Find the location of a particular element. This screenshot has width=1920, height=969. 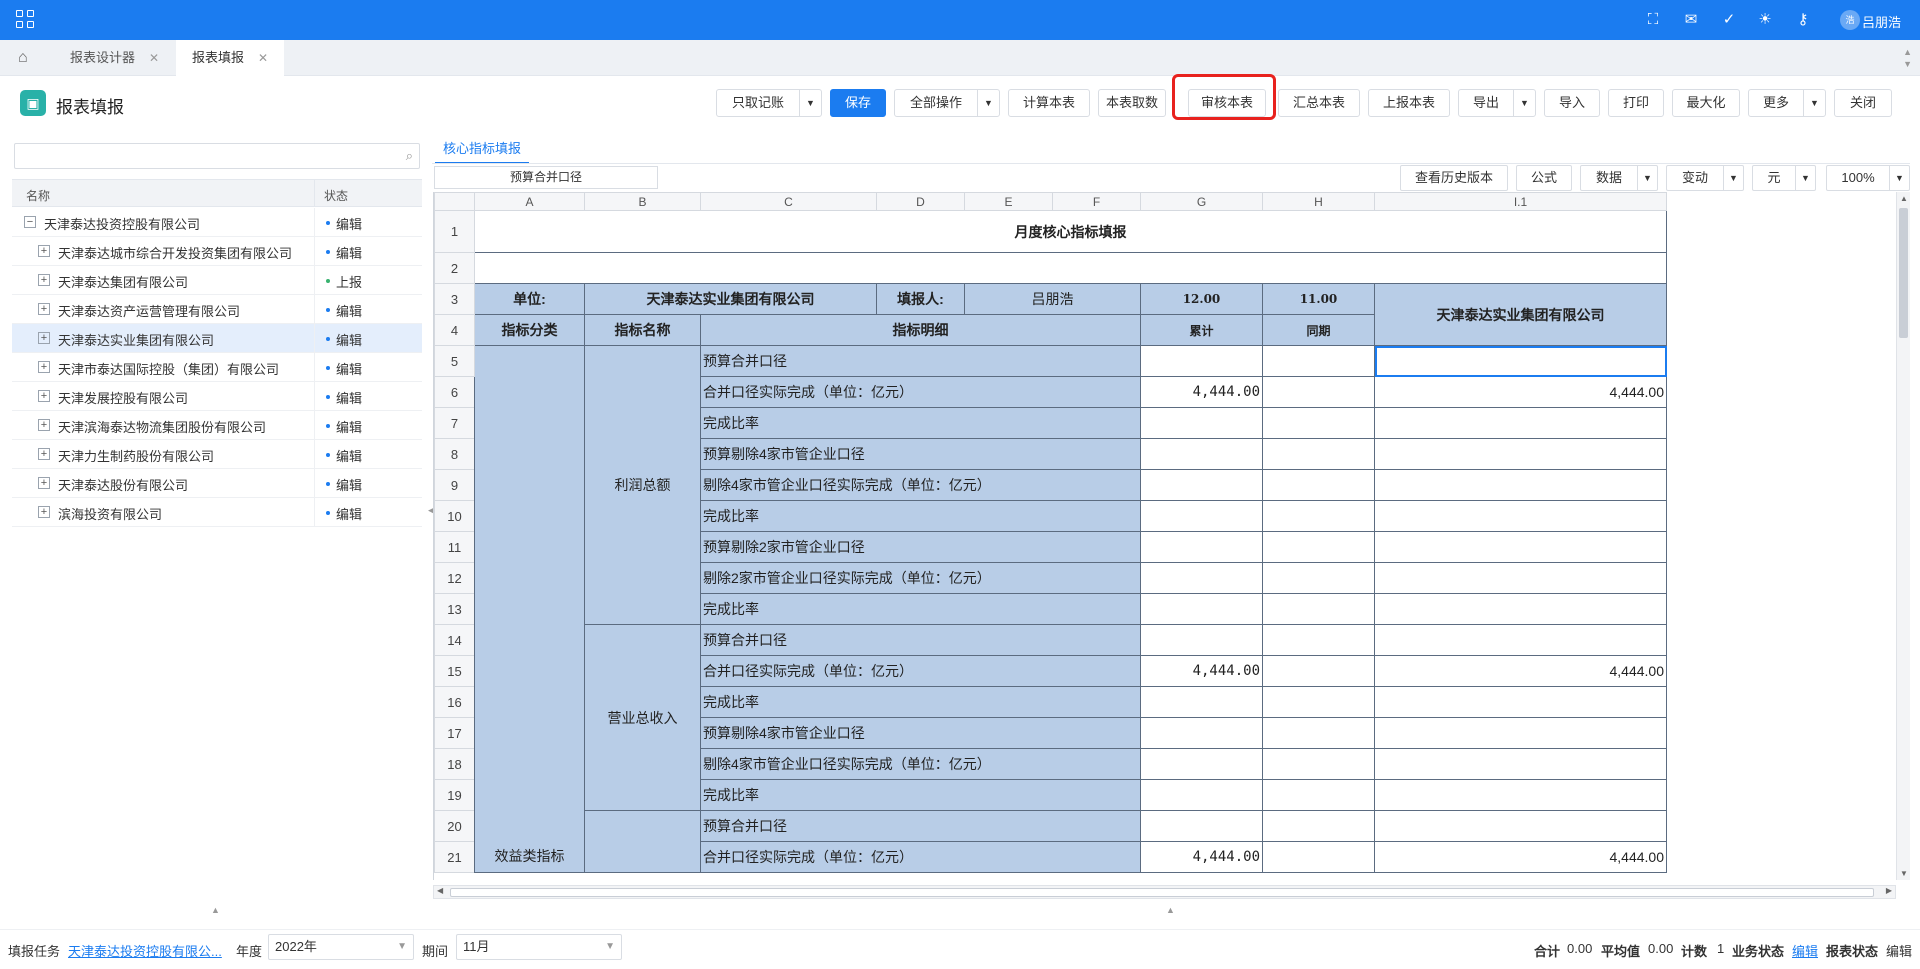

tab-scroll-icon: ▲ ▼ is located at coordinates (1907, 58).